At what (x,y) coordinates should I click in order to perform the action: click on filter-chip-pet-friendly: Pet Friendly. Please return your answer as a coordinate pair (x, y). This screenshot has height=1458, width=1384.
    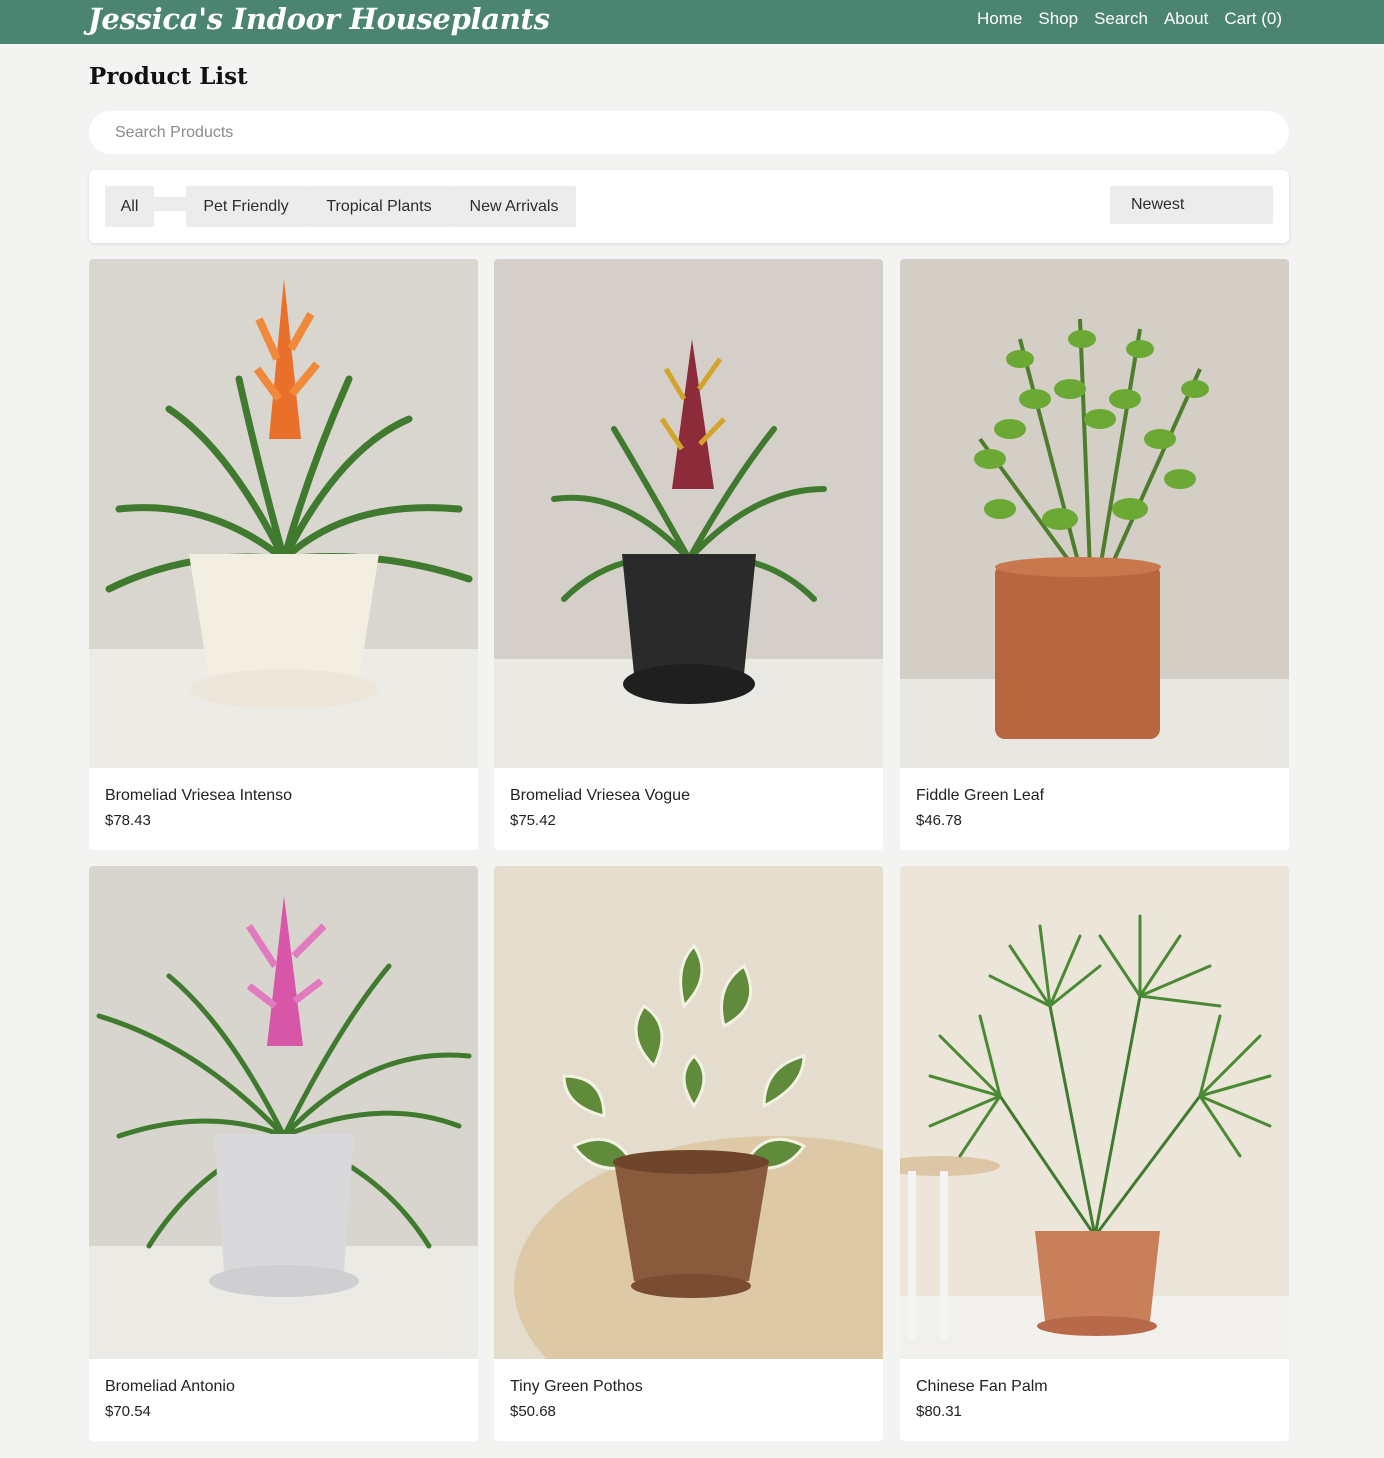
    Looking at the image, I should click on (246, 206).